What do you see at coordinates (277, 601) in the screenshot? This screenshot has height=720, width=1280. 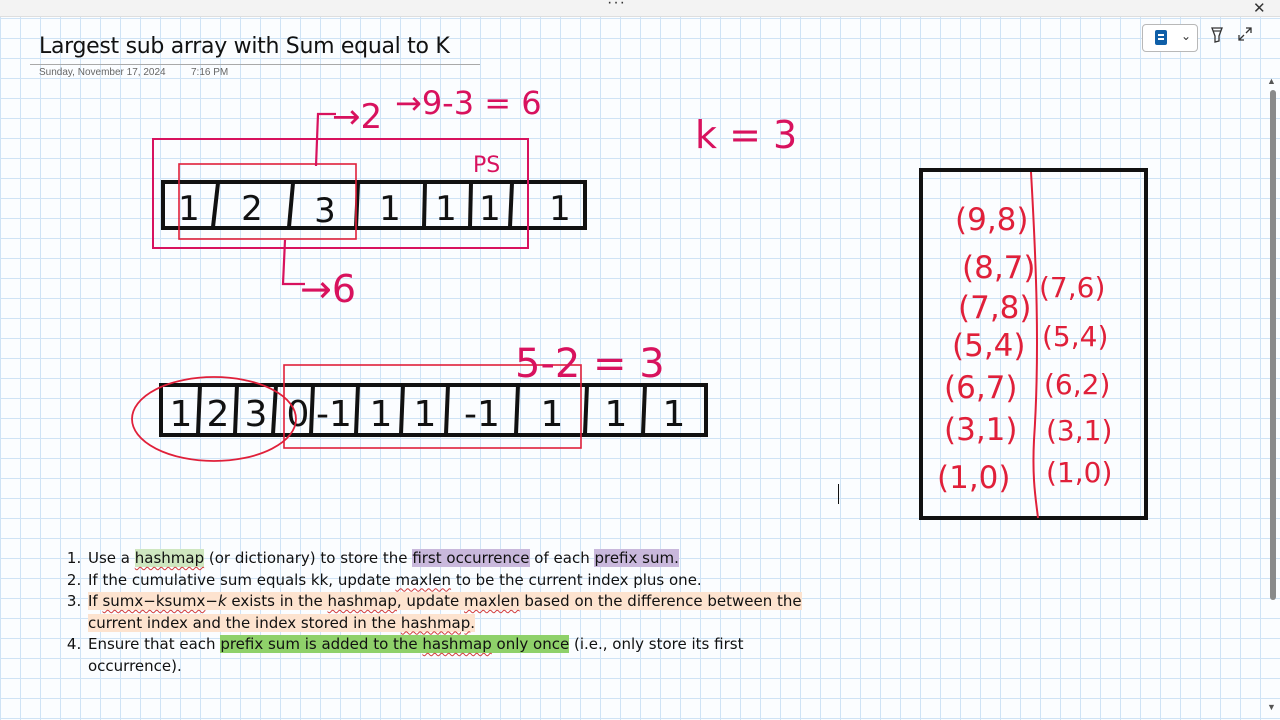 I see `note-segment: exists in the` at bounding box center [277, 601].